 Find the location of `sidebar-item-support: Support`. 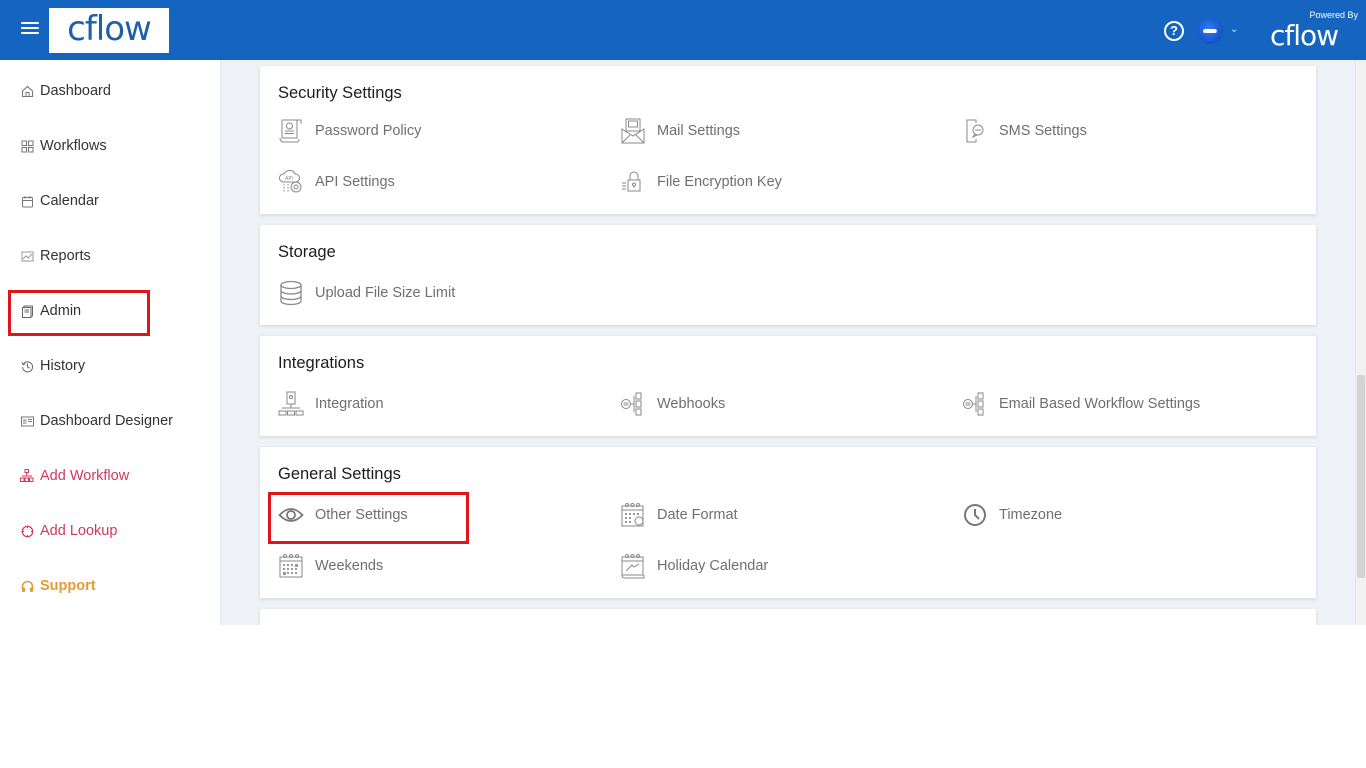

sidebar-item-support: Support is located at coordinates (58, 586).